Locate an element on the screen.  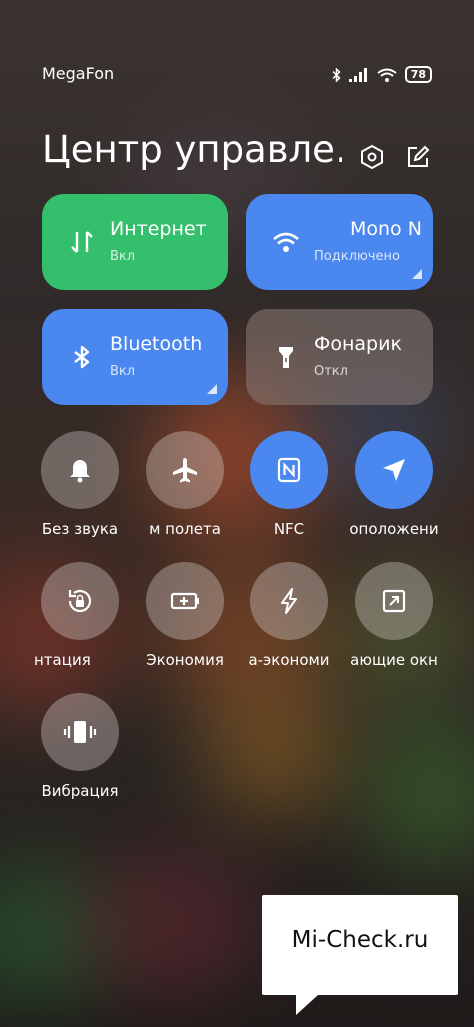
bluetooth-status-icon is located at coordinates (336, 74).